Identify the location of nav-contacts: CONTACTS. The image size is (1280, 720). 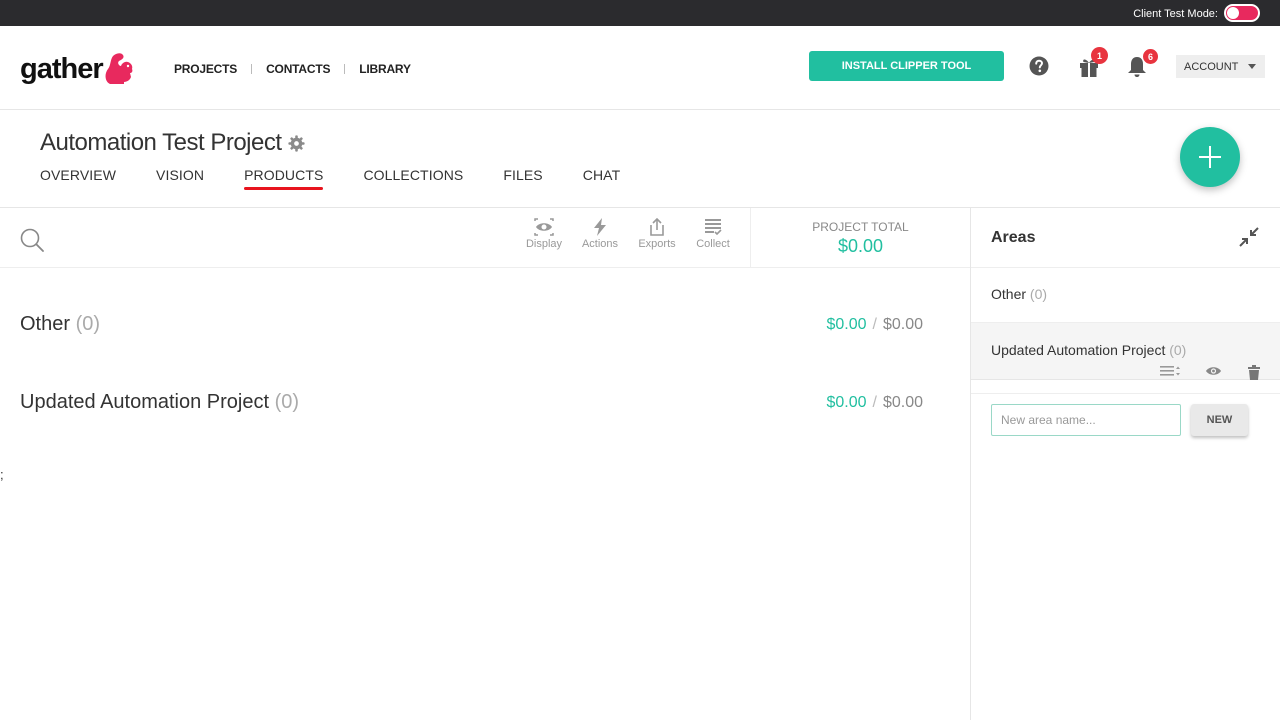
(298, 69).